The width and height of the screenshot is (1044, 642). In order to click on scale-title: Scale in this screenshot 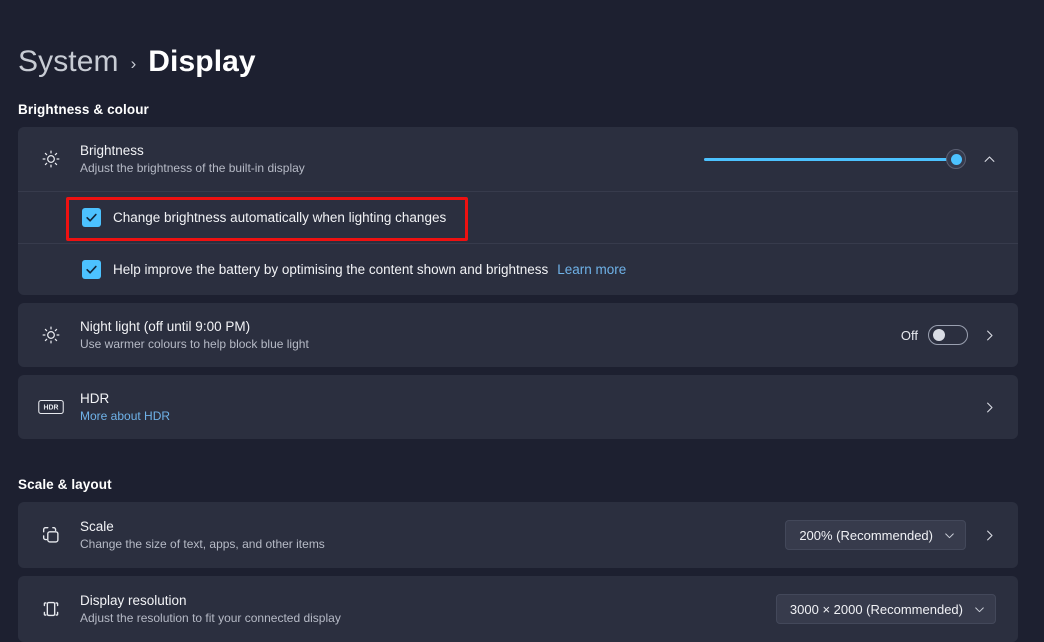, I will do `click(97, 526)`.